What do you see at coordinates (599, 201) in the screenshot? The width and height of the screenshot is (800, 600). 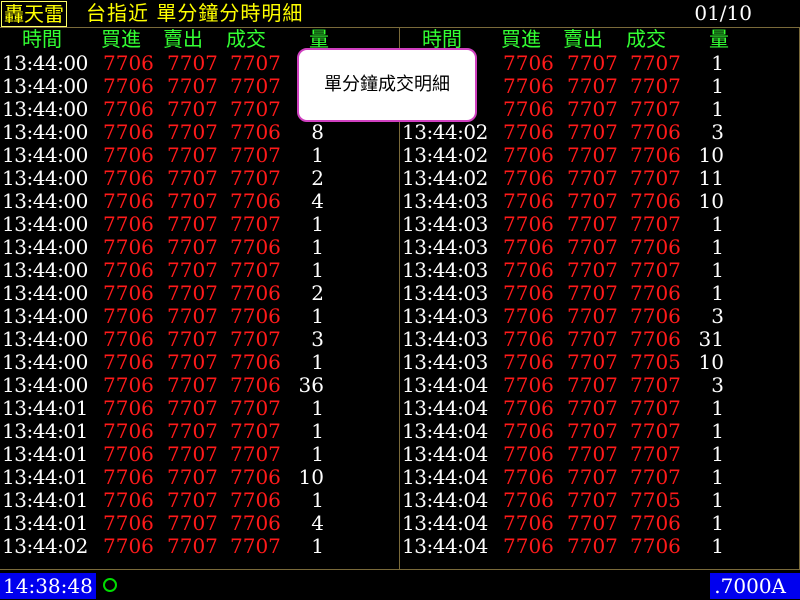 I see `table-row: 13:44:03 7706 7707 7706 10` at bounding box center [599, 201].